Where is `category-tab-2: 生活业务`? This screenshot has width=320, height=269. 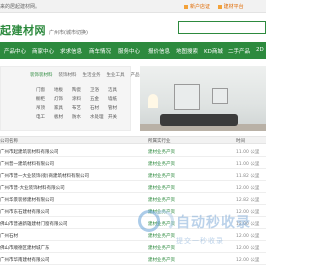
category-tab-2: 生活业务 is located at coordinates (92, 75).